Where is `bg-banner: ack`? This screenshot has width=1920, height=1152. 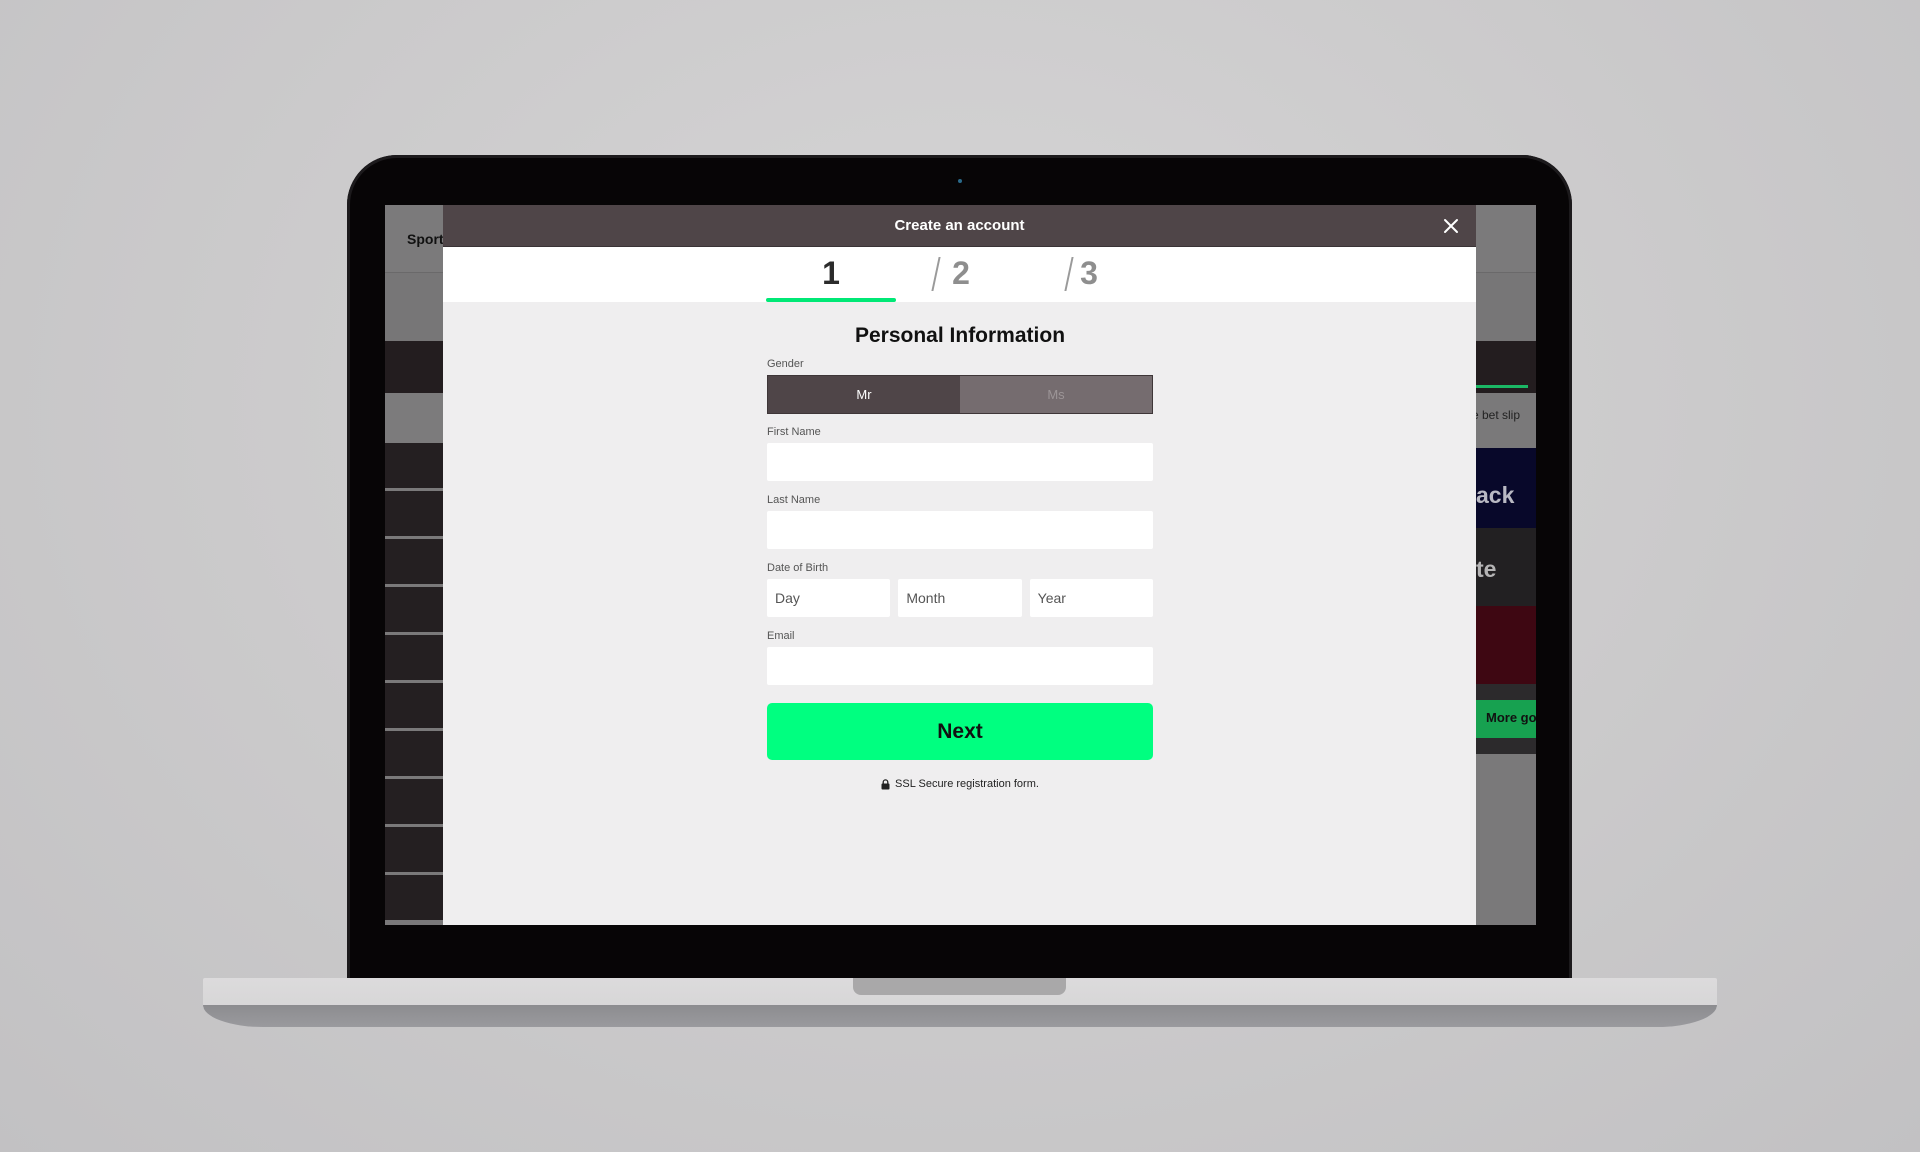
bg-banner: ack is located at coordinates (1506, 488).